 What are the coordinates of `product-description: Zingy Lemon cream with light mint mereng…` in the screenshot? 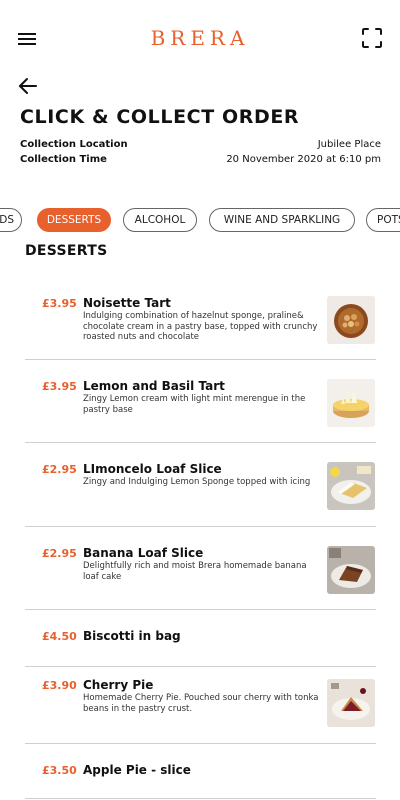 It's located at (194, 404).